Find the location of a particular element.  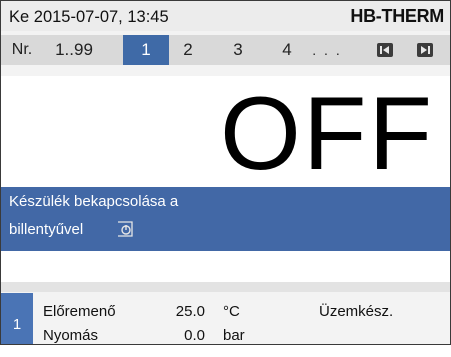

tab-nr-label: Nr. is located at coordinates (22, 49).